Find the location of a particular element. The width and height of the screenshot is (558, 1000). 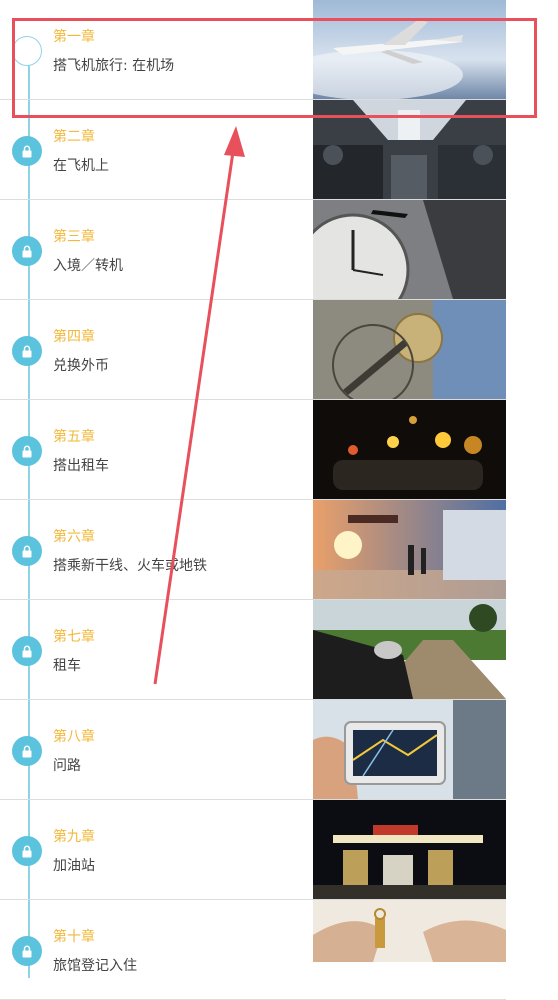

chapter-title: 问路 is located at coordinates (67, 766).